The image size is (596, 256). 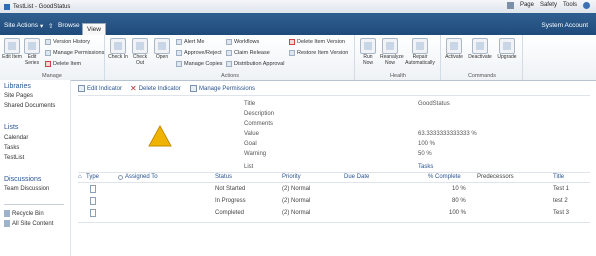 What do you see at coordinates (14, 158) in the screenshot?
I see `nav-item-testlist: TestList` at bounding box center [14, 158].